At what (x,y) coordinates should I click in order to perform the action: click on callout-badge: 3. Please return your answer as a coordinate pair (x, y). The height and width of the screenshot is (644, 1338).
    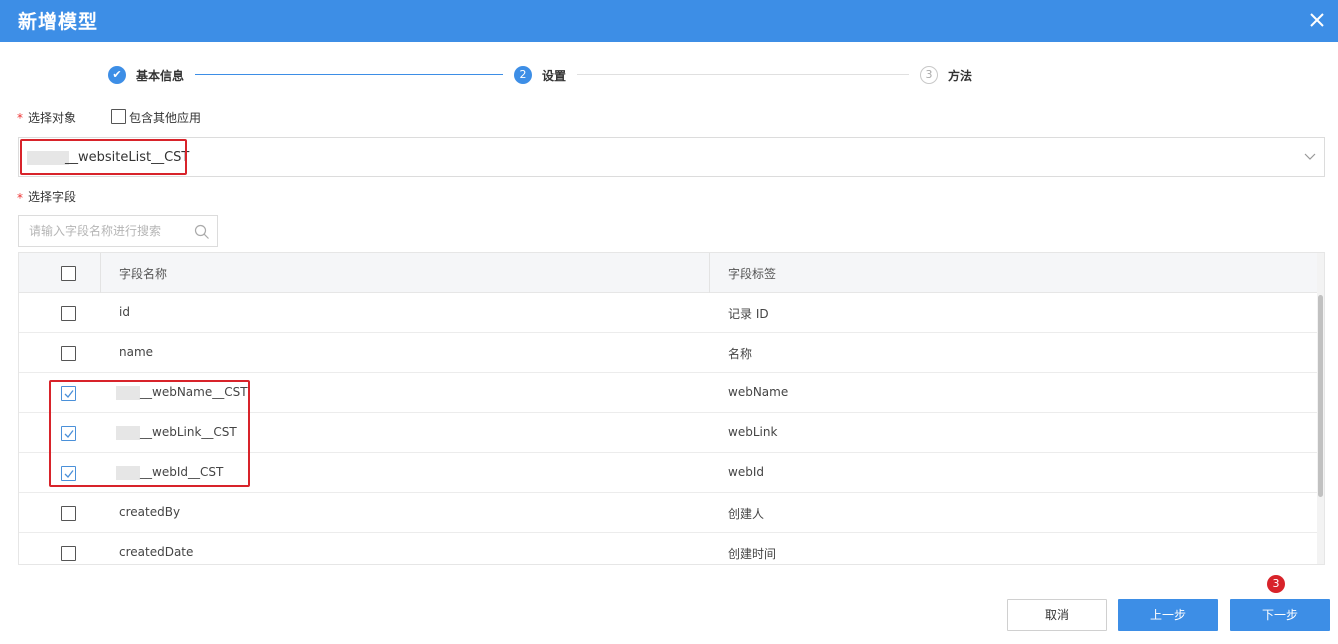
    Looking at the image, I should click on (1276, 584).